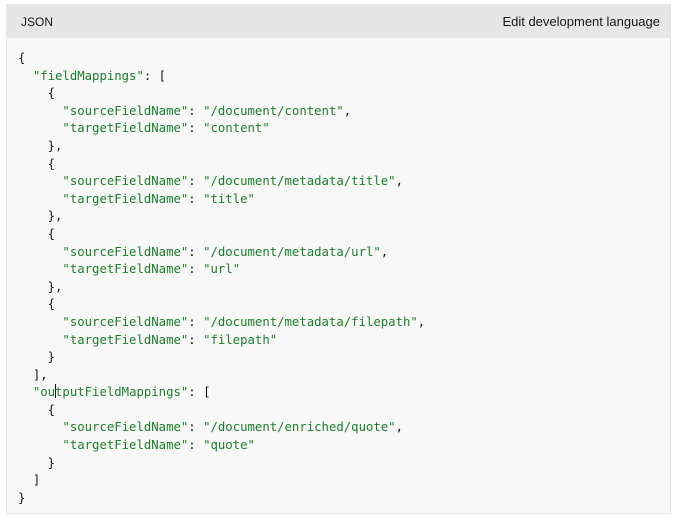  I want to click on code-line: "sourceFieldName": "/document/content",, so click(339, 112).